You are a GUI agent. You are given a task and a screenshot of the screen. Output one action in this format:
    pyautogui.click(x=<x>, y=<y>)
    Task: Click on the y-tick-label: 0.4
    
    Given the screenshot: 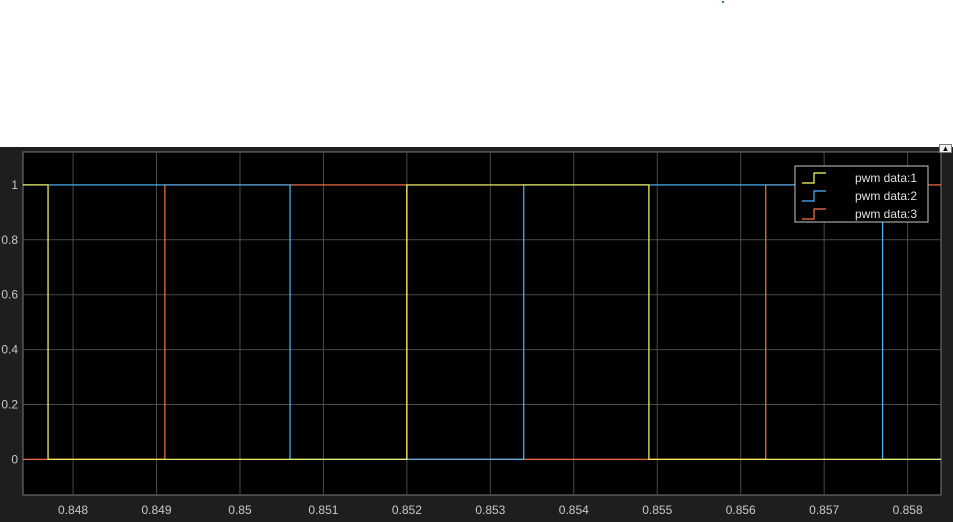 What is the action you would take?
    pyautogui.click(x=9, y=350)
    